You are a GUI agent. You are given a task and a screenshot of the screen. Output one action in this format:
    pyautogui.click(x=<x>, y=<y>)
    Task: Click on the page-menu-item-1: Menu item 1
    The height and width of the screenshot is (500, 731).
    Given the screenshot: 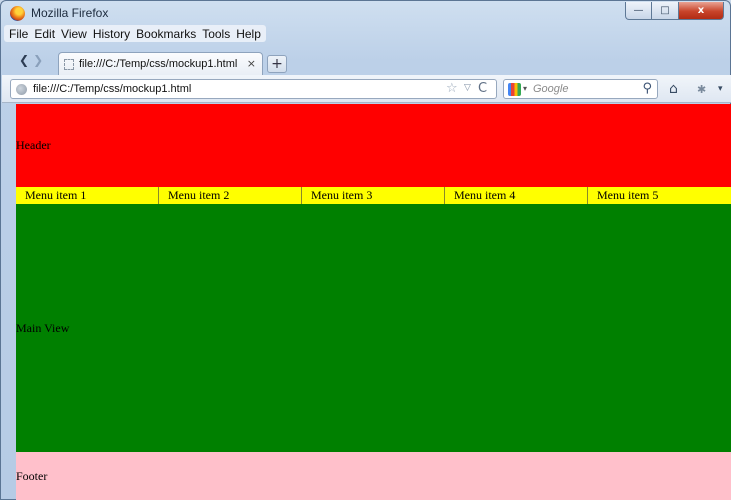 What is the action you would take?
    pyautogui.click(x=87, y=195)
    